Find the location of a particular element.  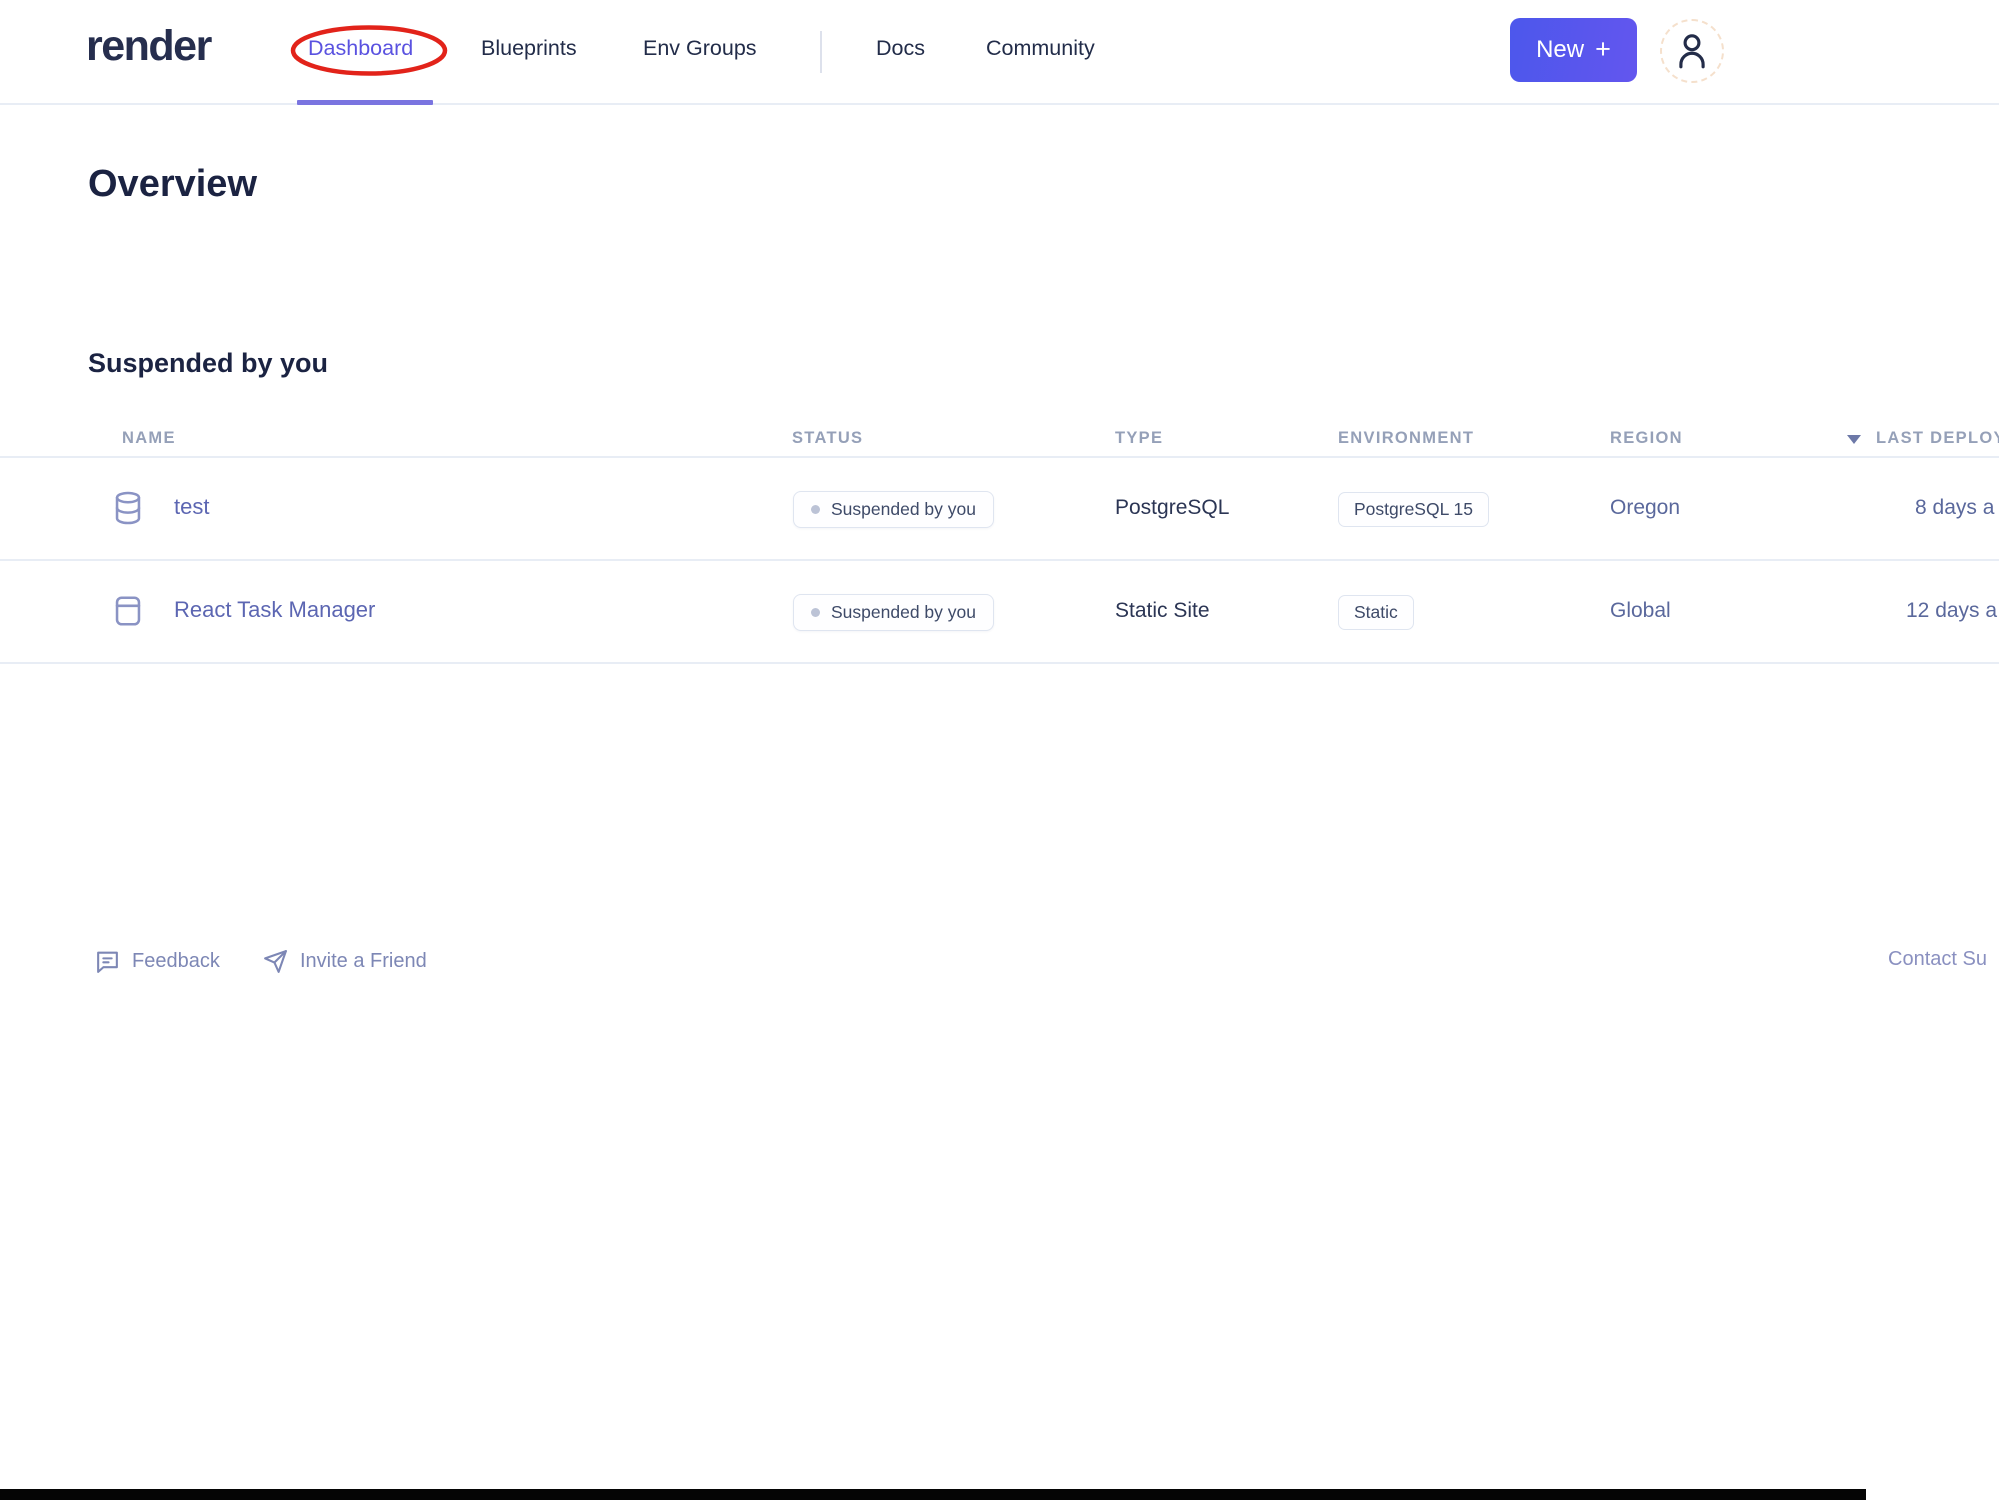

column-header-last-deploy: LAST DEPLOY is located at coordinates (1937, 438).